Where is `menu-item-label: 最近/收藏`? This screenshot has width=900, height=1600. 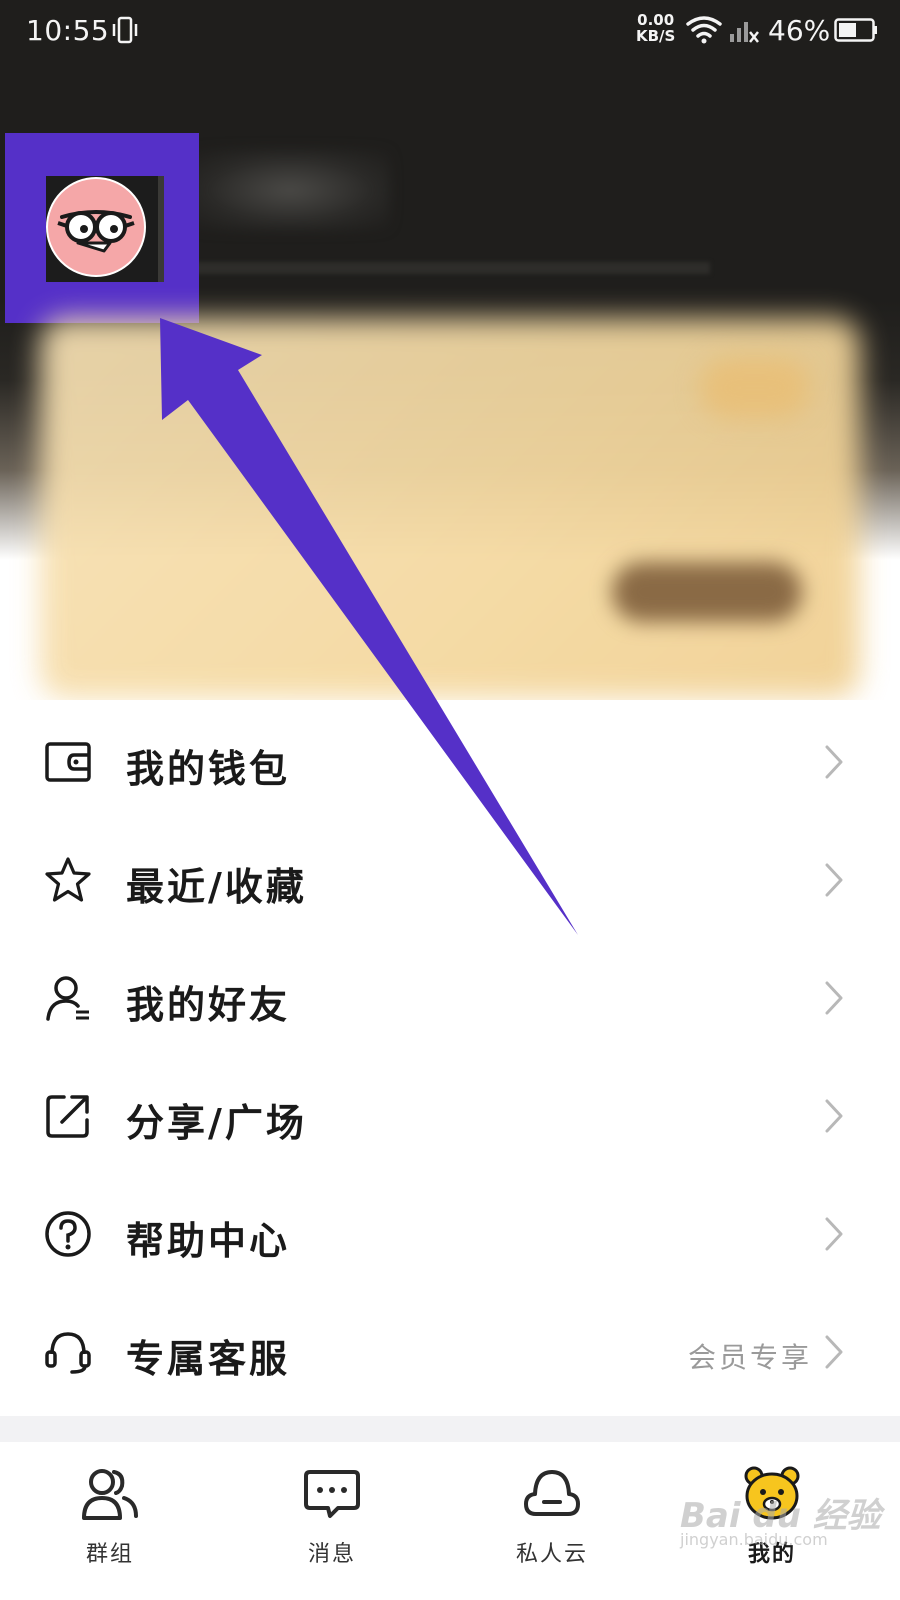 menu-item-label: 最近/收藏 is located at coordinates (216, 886).